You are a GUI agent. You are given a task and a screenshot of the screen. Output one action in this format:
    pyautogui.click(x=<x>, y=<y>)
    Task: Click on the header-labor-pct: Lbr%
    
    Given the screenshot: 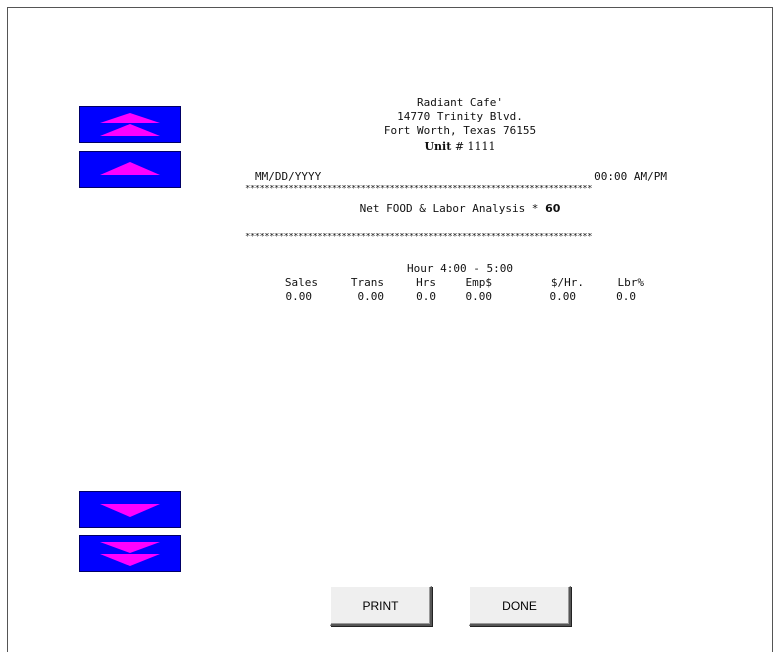 What is the action you would take?
    pyautogui.click(x=631, y=282)
    